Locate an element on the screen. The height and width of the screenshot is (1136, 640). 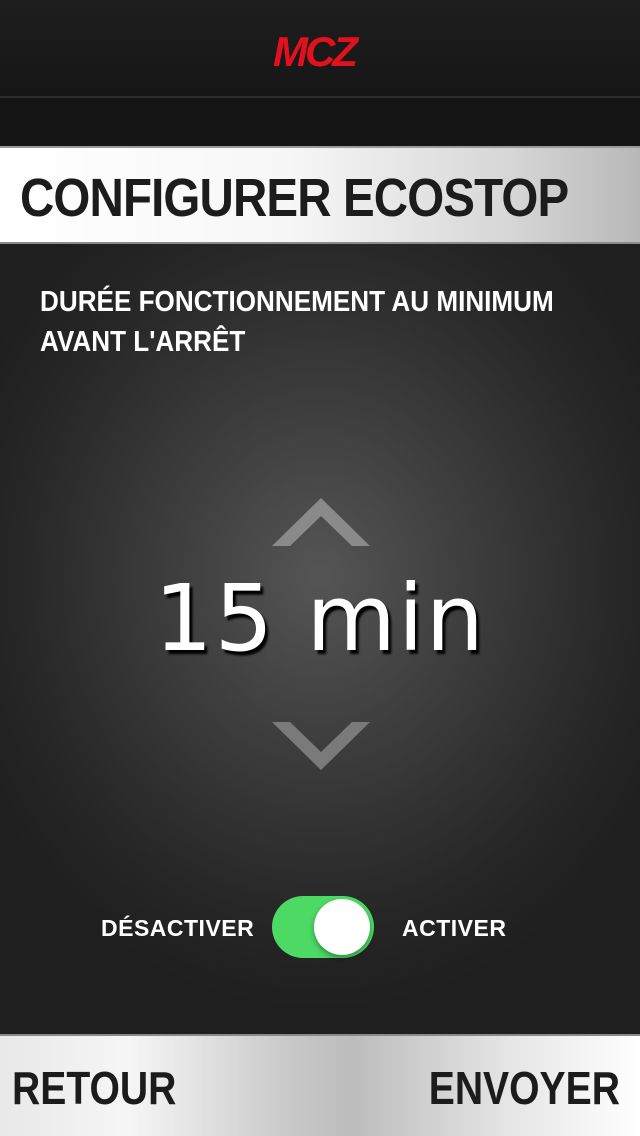
title-bar: CONFIGURER ECOSTOP is located at coordinates (320, 195).